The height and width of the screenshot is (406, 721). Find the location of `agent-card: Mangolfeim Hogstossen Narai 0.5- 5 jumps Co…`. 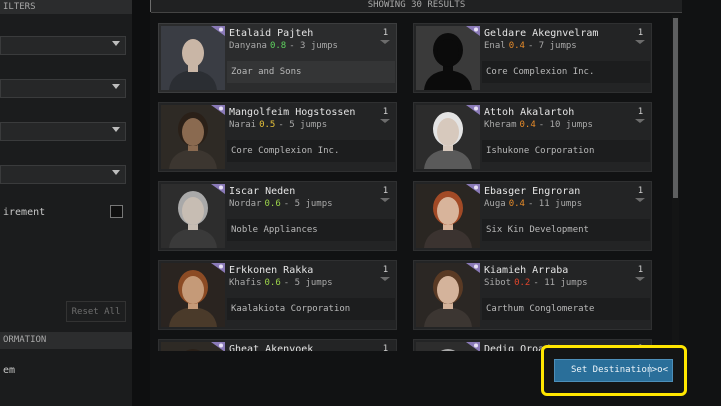

agent-card: Mangolfeim Hogstossen Narai 0.5- 5 jumps Co… is located at coordinates (277, 137).